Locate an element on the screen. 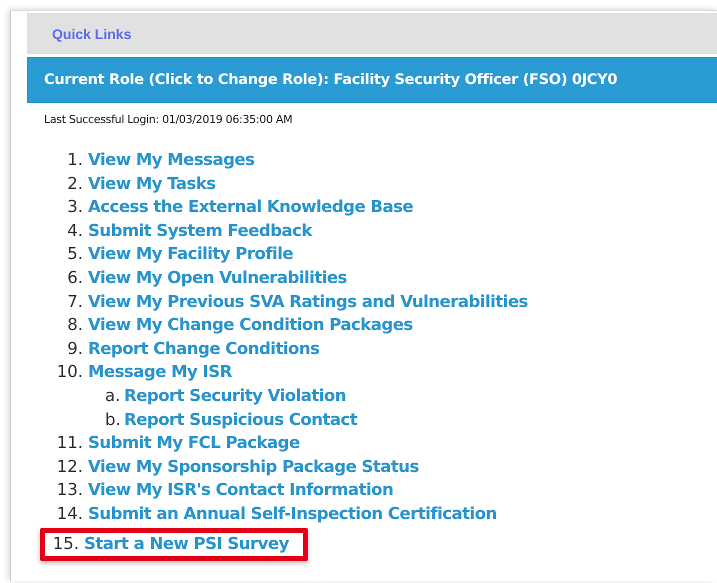 The image size is (717, 583). menu-link: Start a New PSI Survey is located at coordinates (186, 544).